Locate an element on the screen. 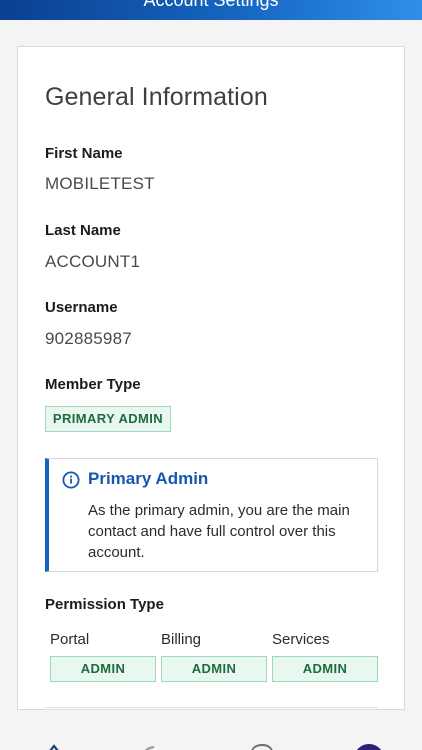  info-icon is located at coordinates (71, 480).